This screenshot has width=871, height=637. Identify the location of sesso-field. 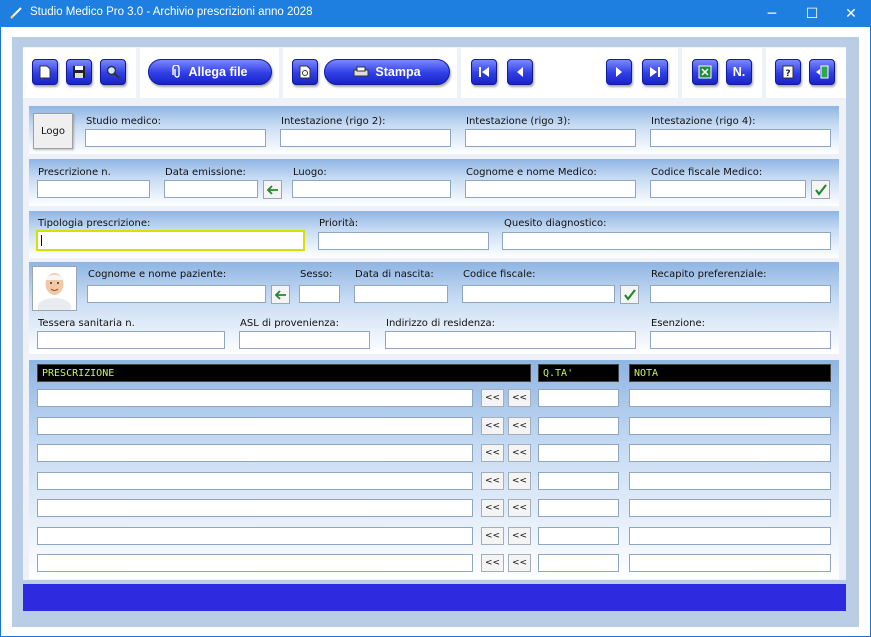
(319, 294).